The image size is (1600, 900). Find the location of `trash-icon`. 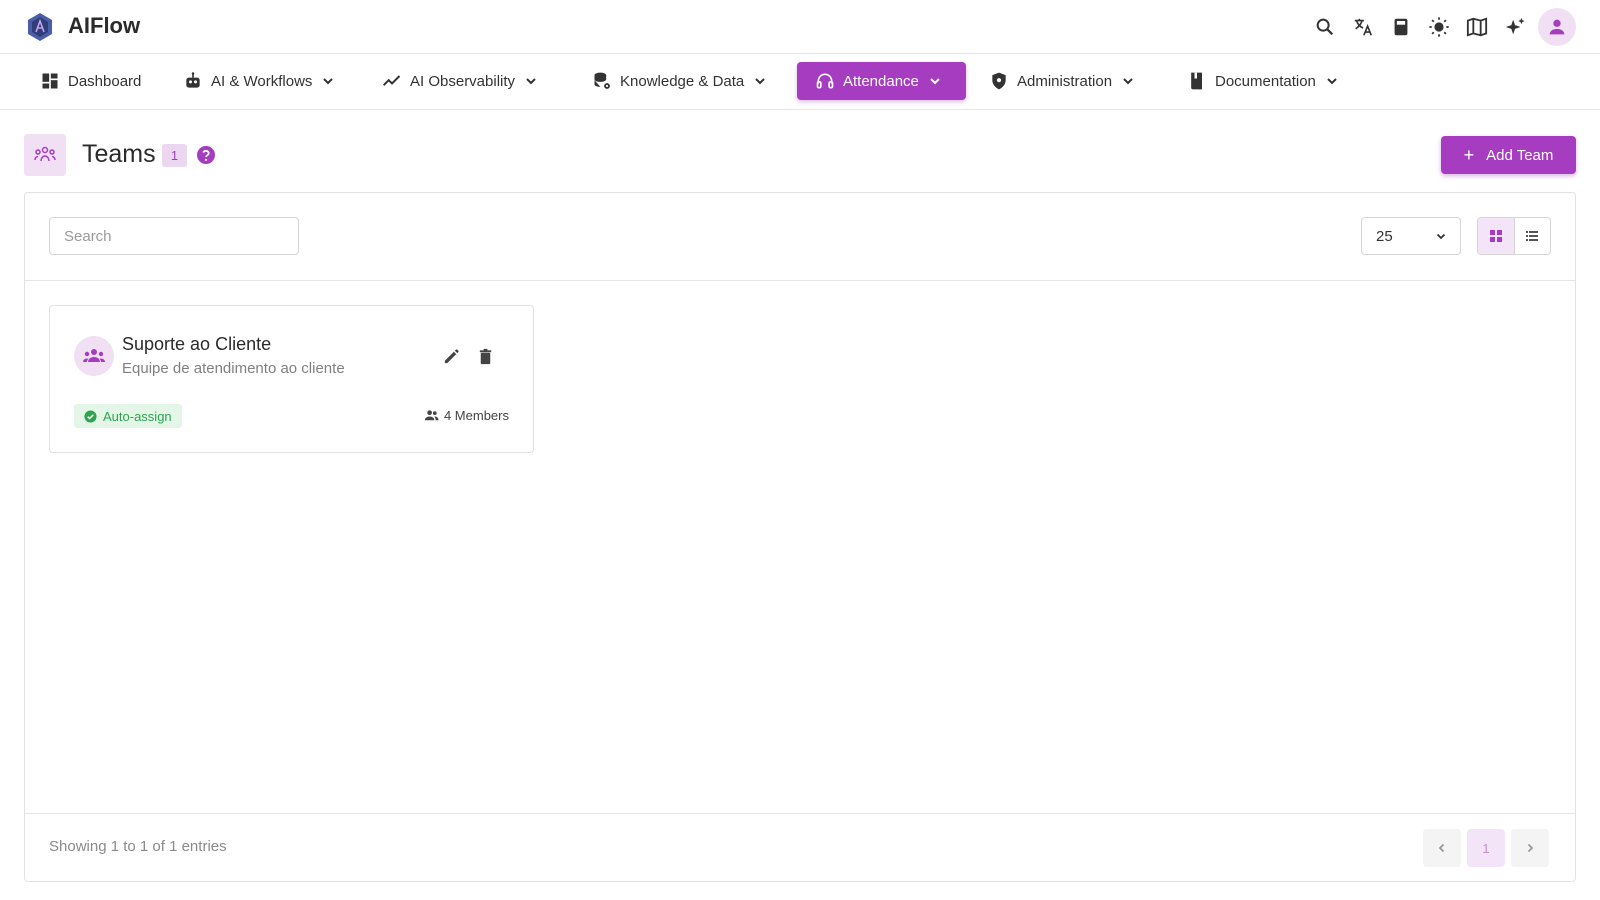

trash-icon is located at coordinates (485, 356).